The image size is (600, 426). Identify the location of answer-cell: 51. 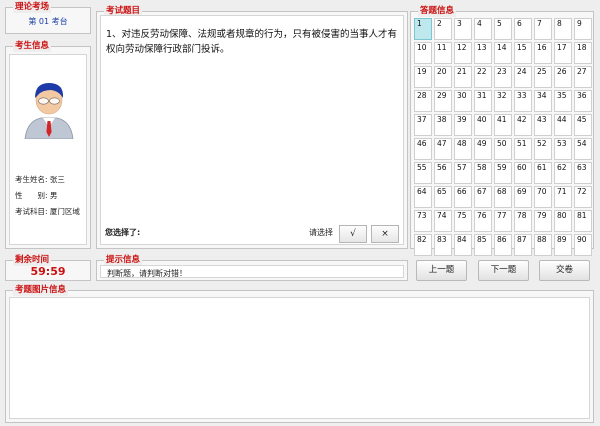
(523, 149).